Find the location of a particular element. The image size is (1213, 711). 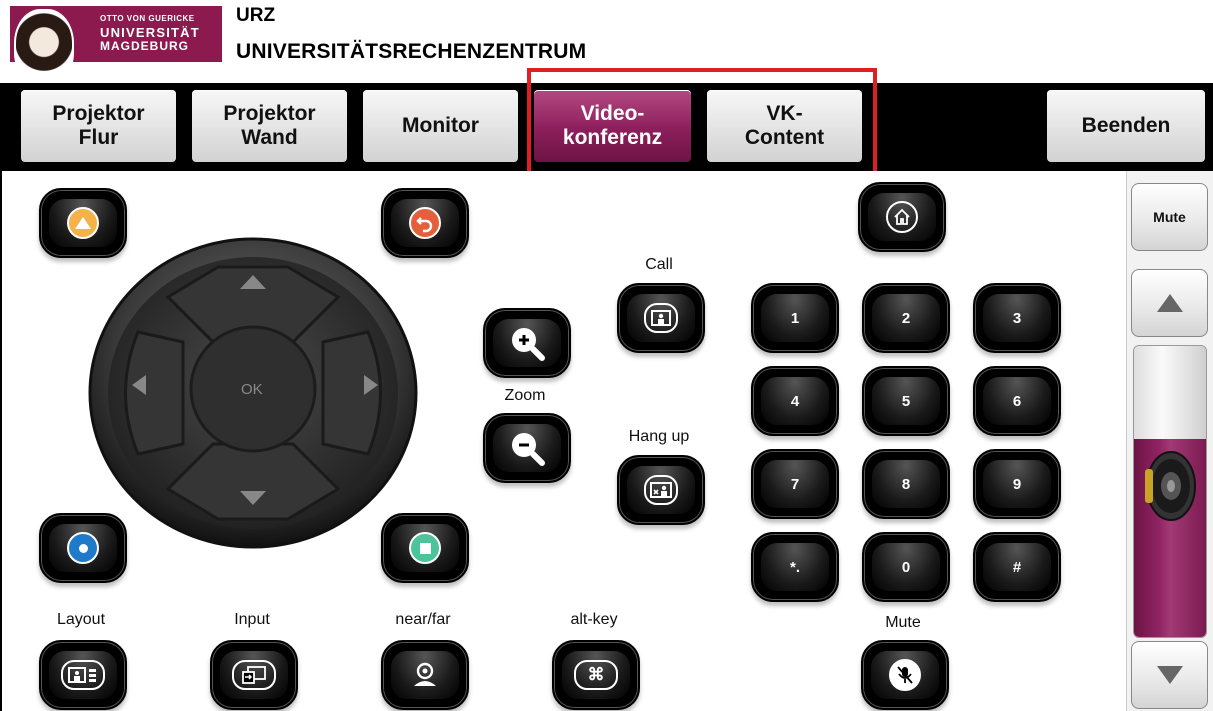

command-icon: ⌘ is located at coordinates (596, 675).